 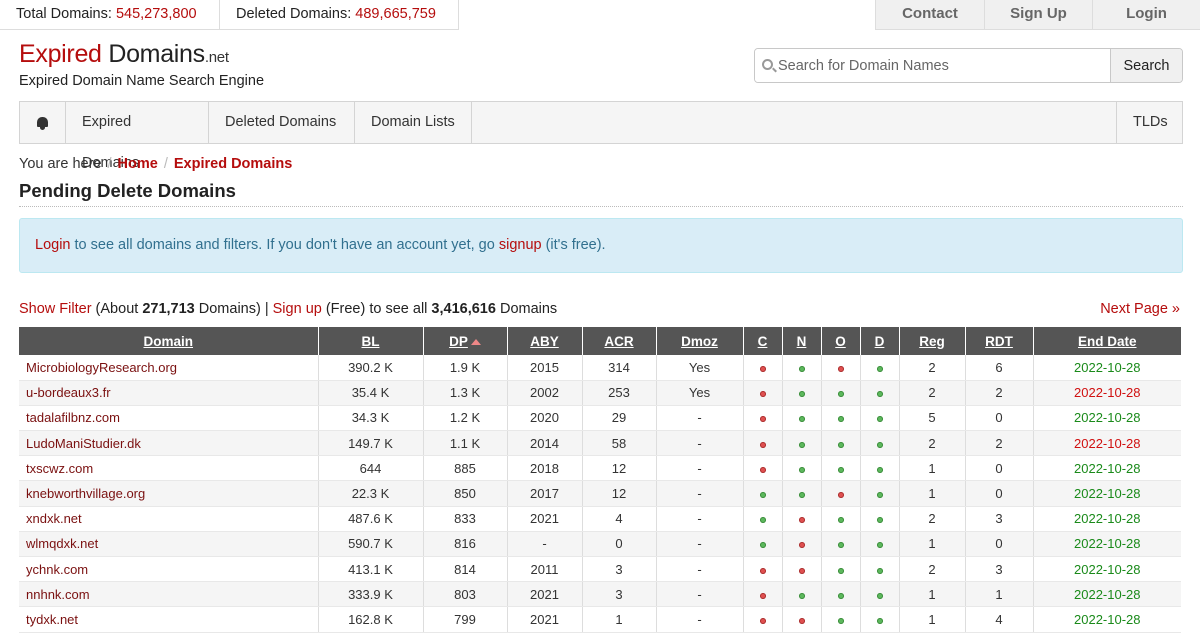 What do you see at coordinates (1146, 15) in the screenshot?
I see `login-link: Login` at bounding box center [1146, 15].